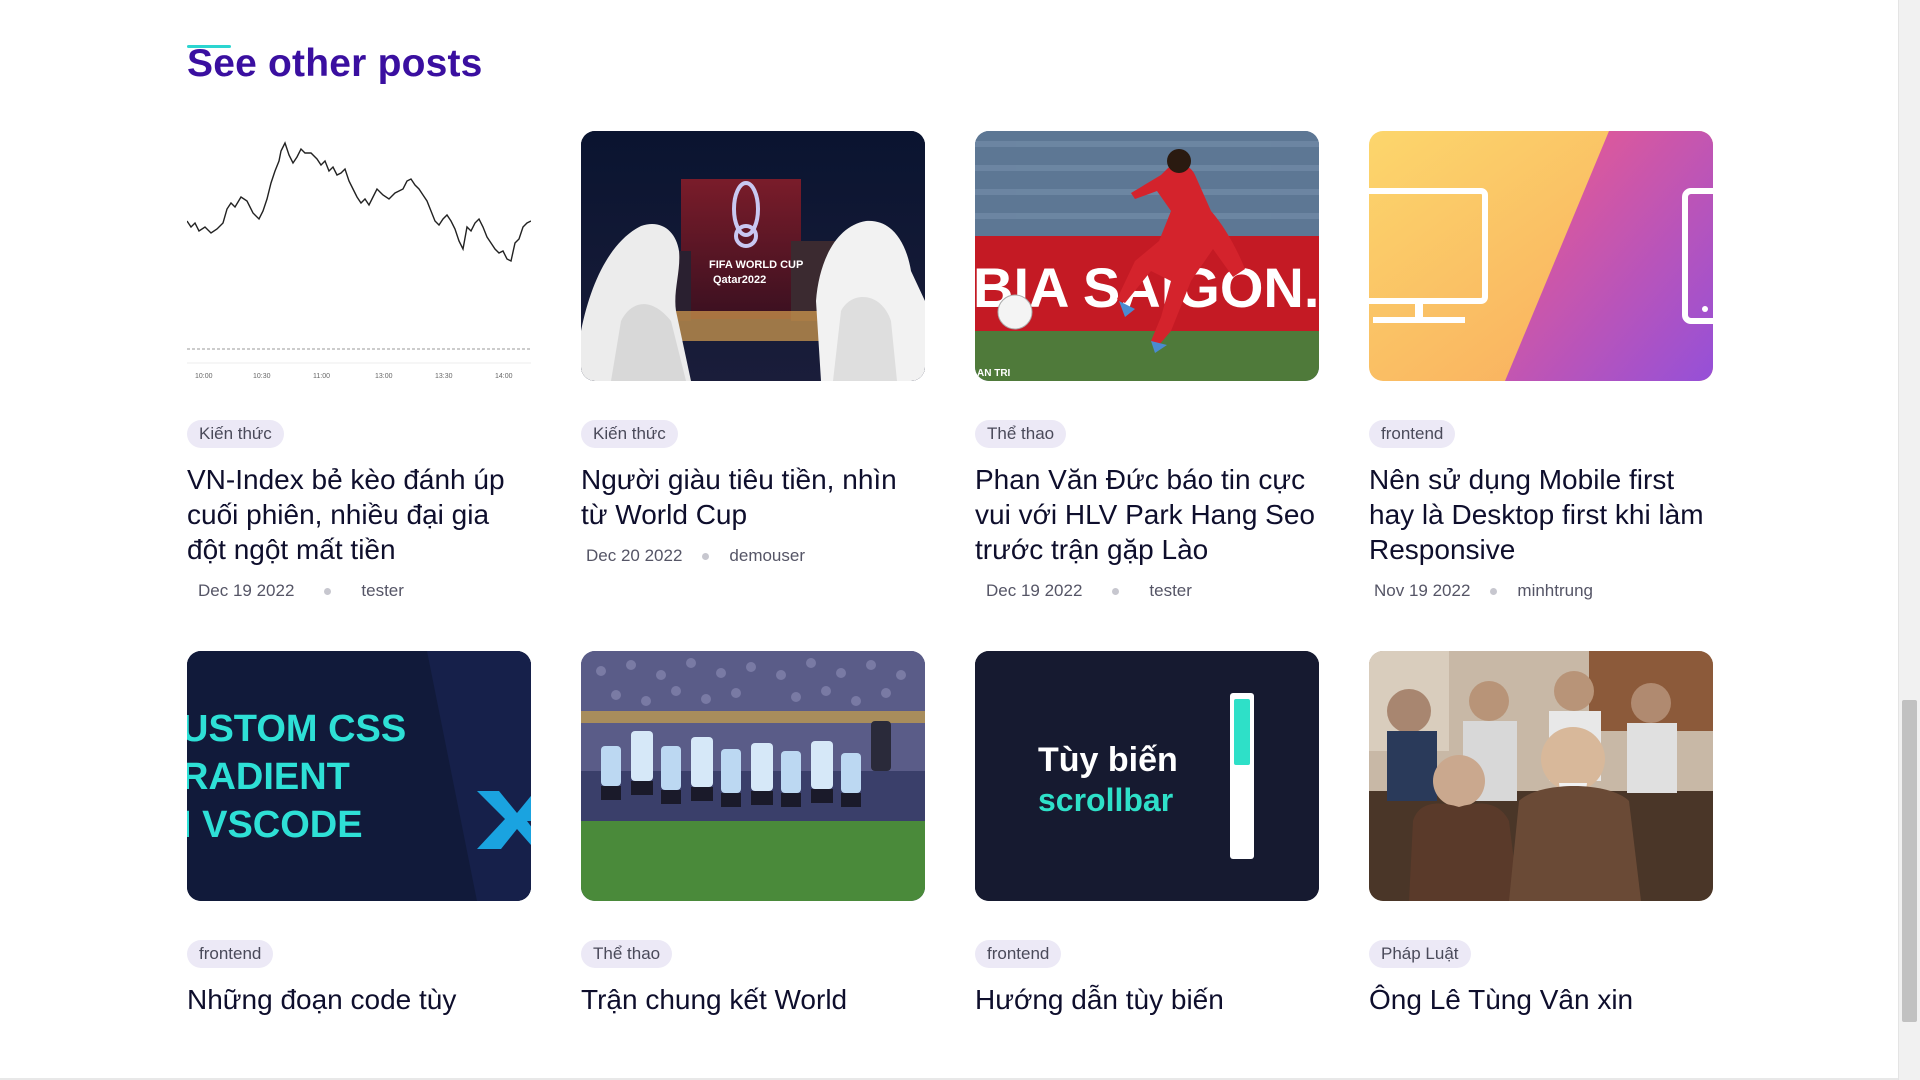 The height and width of the screenshot is (1080, 1920). What do you see at coordinates (504, 376) in the screenshot?
I see `axis-tick-label: 14:00` at bounding box center [504, 376].